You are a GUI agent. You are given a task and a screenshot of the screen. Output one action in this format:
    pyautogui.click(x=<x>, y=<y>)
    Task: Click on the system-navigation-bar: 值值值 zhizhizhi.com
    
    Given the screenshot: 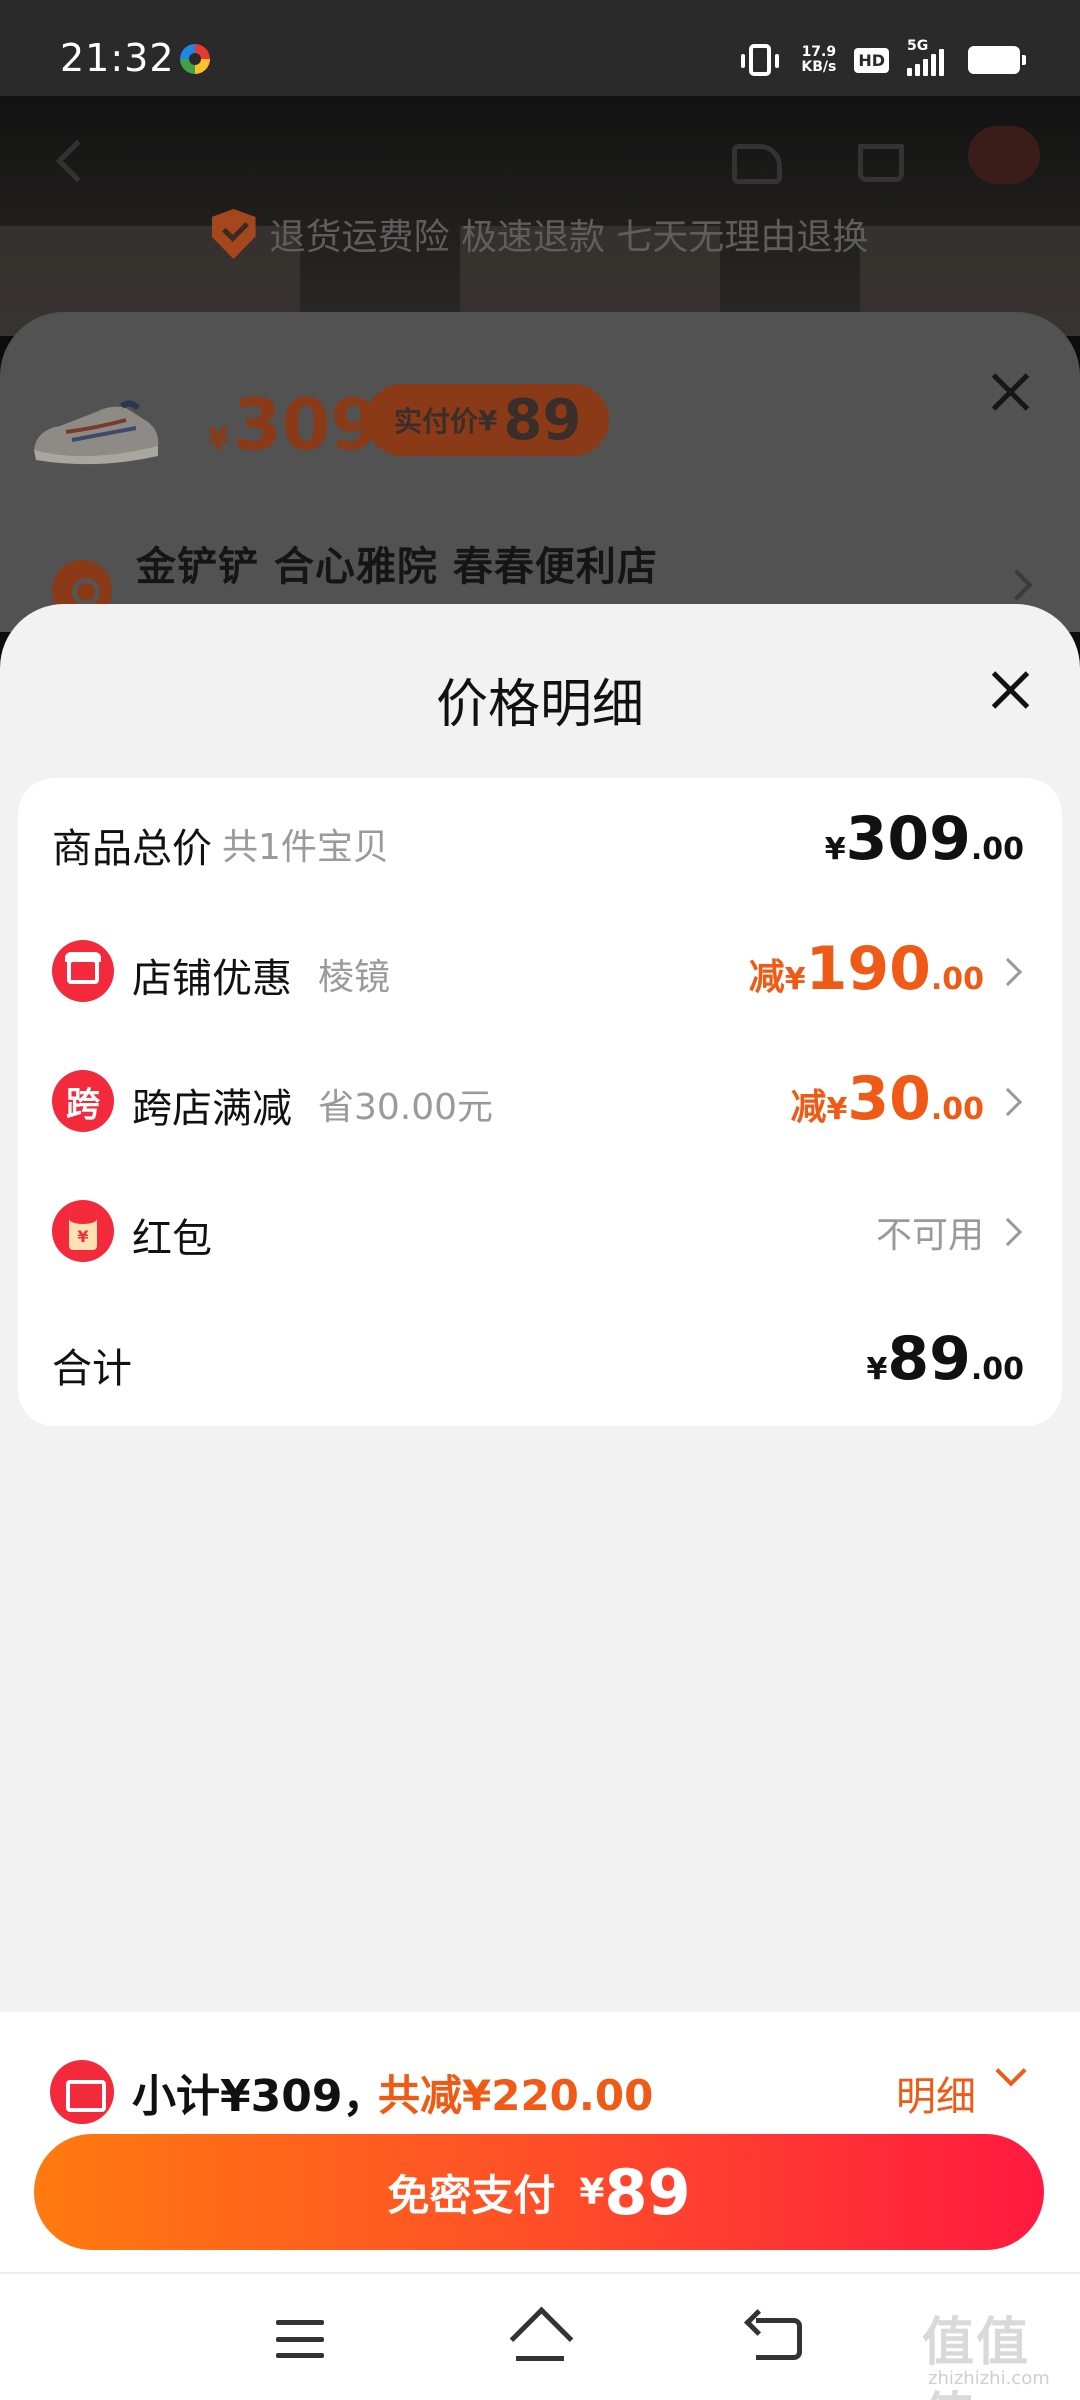 What is the action you would take?
    pyautogui.click(x=540, y=2336)
    